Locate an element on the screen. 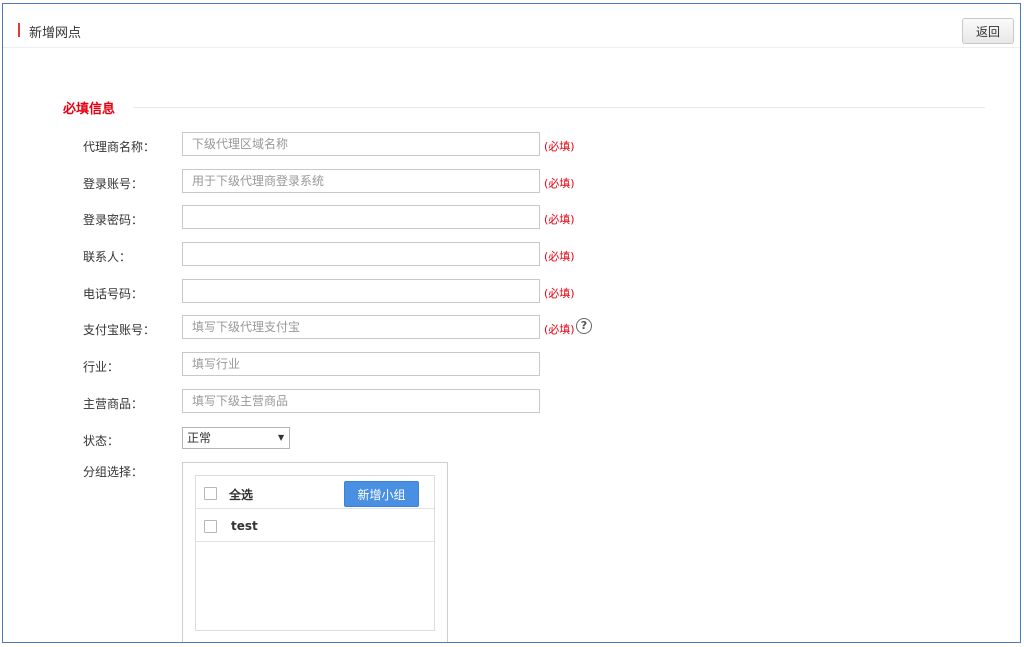  alipay-account-input is located at coordinates (361, 327).